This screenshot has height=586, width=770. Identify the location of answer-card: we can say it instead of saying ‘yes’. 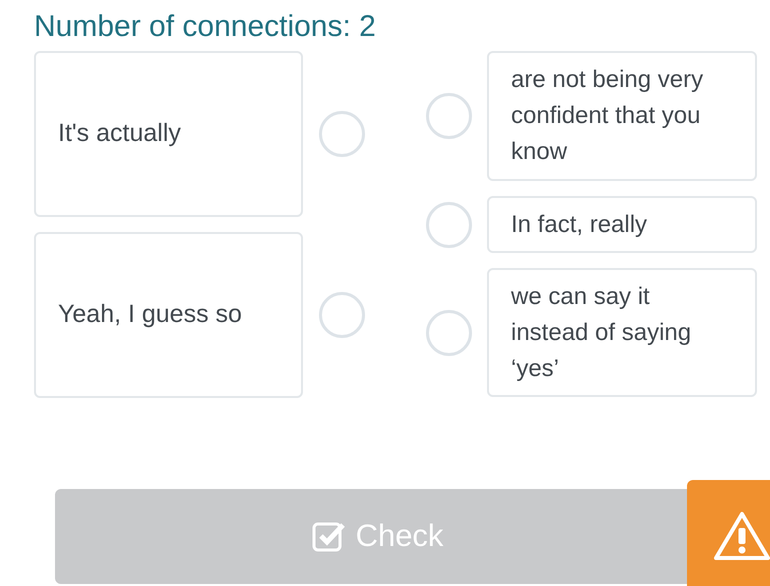
(622, 332).